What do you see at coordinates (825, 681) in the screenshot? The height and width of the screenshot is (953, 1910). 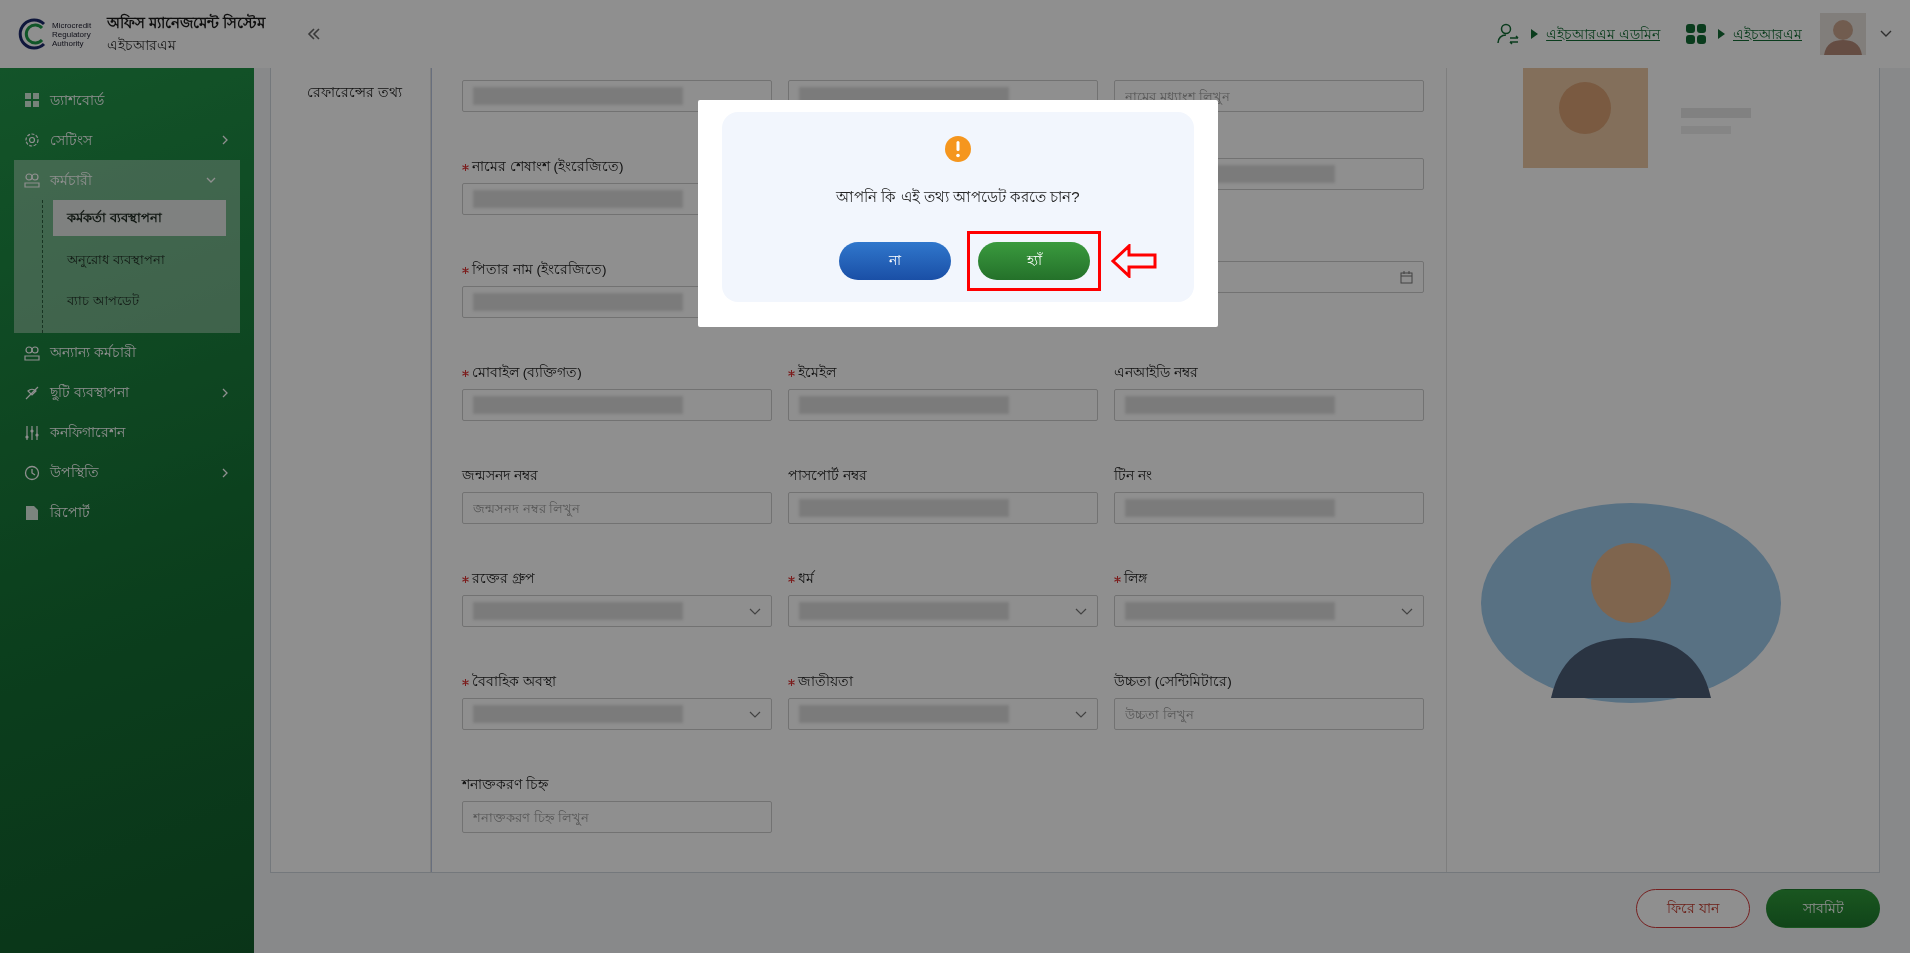 I see `field-label: জাতীয়তা` at bounding box center [825, 681].